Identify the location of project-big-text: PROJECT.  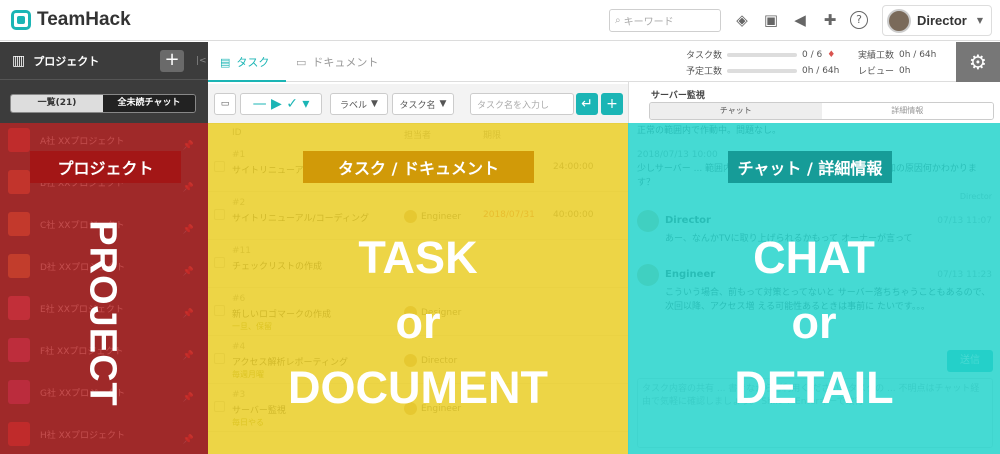
(102, 313).